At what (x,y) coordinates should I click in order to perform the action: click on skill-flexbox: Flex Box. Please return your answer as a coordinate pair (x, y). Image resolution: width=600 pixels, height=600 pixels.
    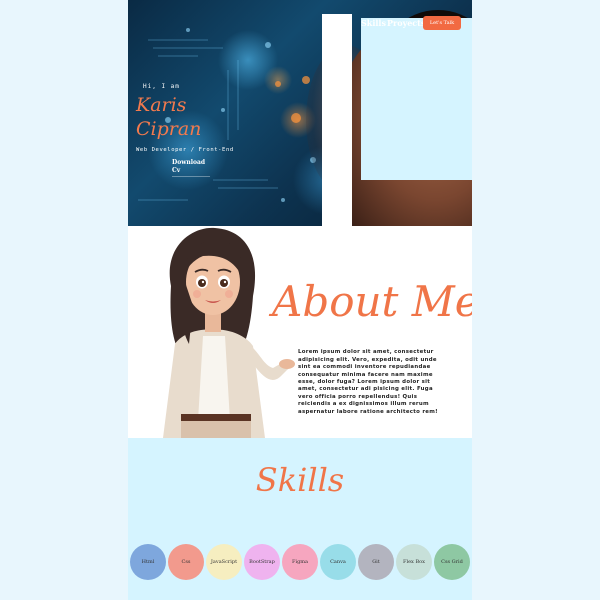
    Looking at the image, I should click on (414, 562).